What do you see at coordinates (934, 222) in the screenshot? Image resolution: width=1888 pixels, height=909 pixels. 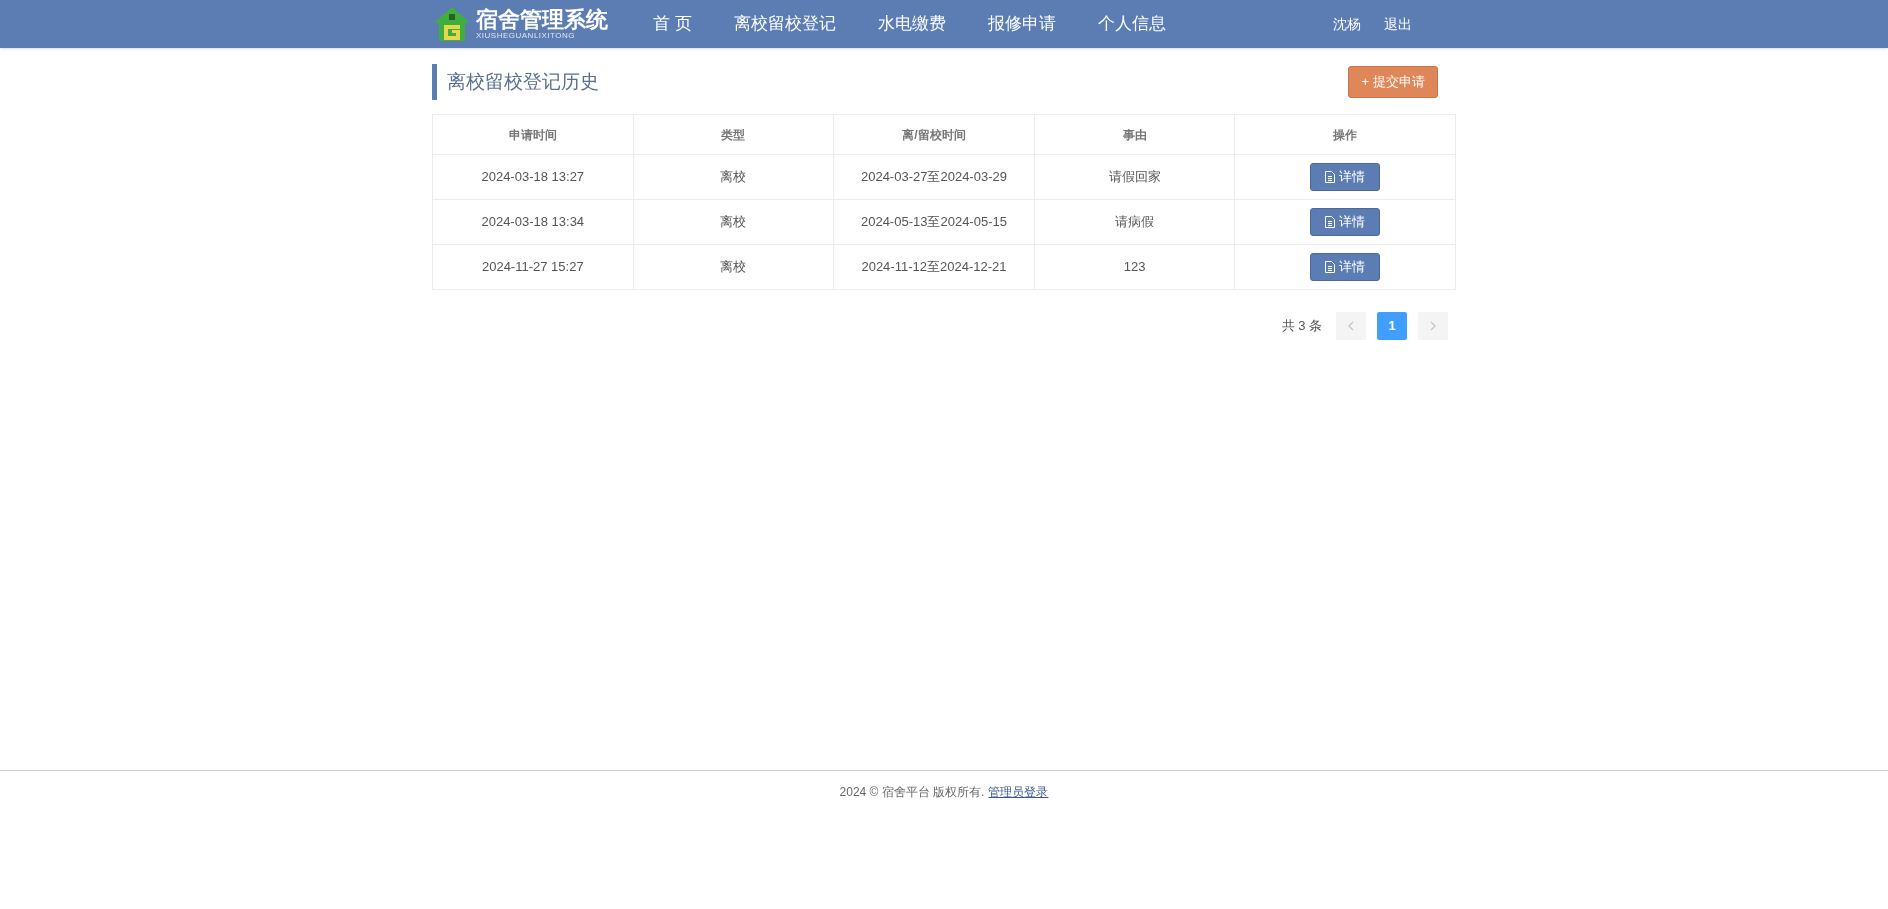 I see `table-cell: 2024-05-13至2024-05-15` at bounding box center [934, 222].